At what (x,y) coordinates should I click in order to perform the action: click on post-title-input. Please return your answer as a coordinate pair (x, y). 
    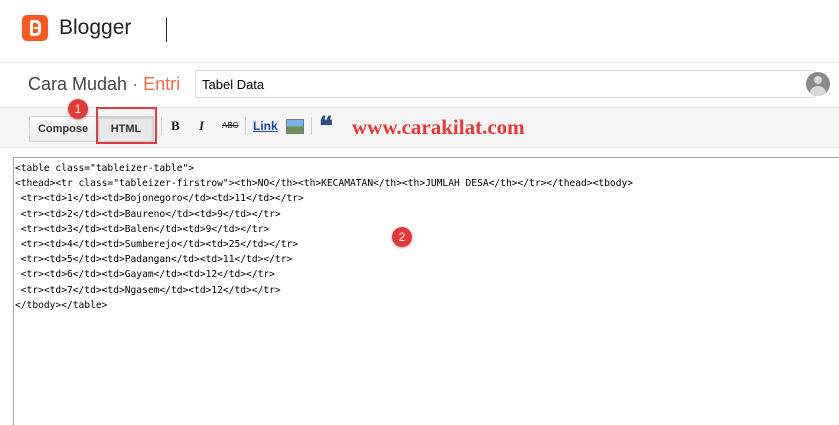
    Looking at the image, I should click on (505, 84).